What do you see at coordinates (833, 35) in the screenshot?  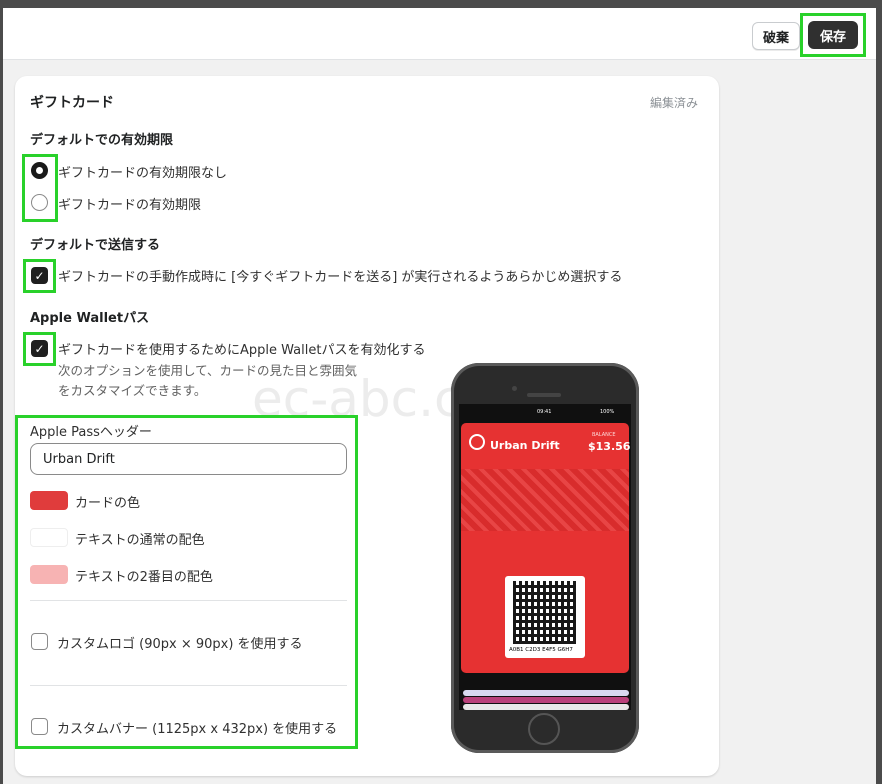 I see `save-highlight` at bounding box center [833, 35].